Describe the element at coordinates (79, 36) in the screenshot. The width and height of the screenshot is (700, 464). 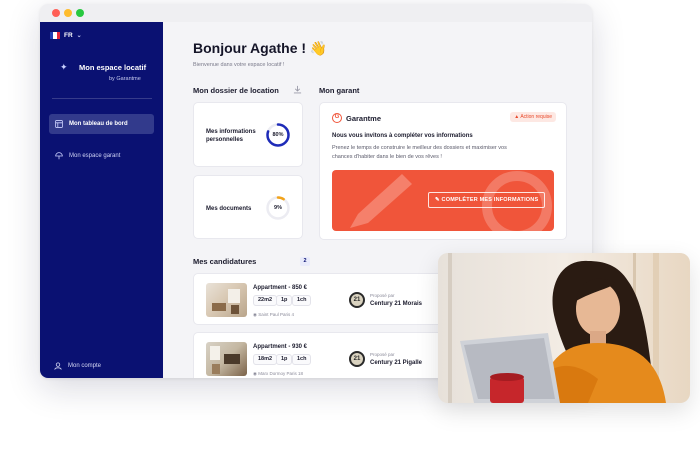
I see `chevron-down-icon: ⌄` at that location.